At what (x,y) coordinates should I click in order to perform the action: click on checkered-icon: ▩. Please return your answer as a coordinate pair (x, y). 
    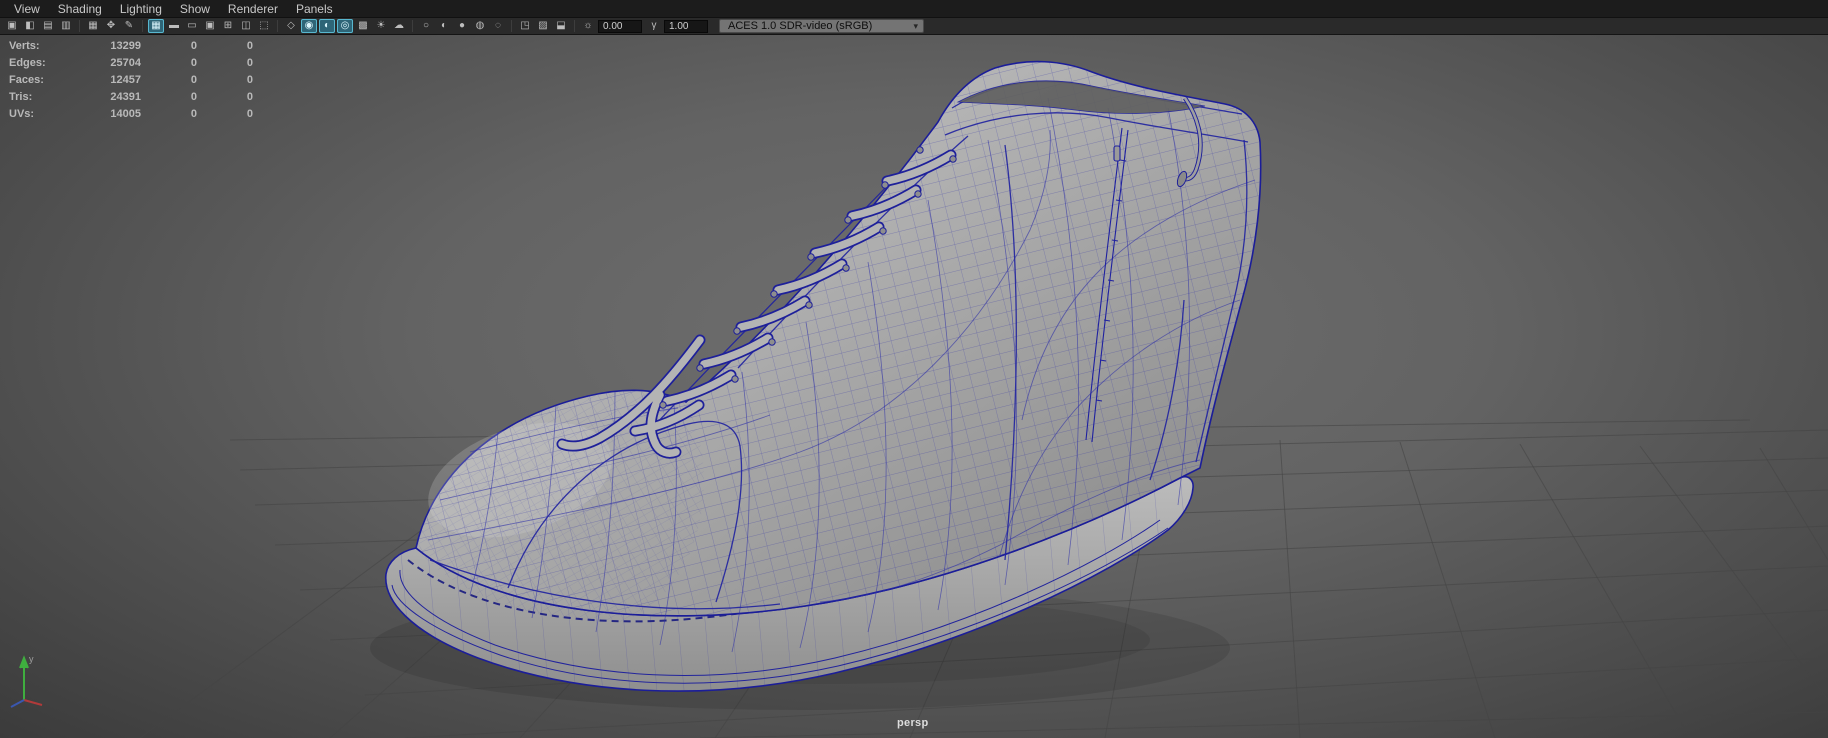
    Looking at the image, I should click on (363, 26).